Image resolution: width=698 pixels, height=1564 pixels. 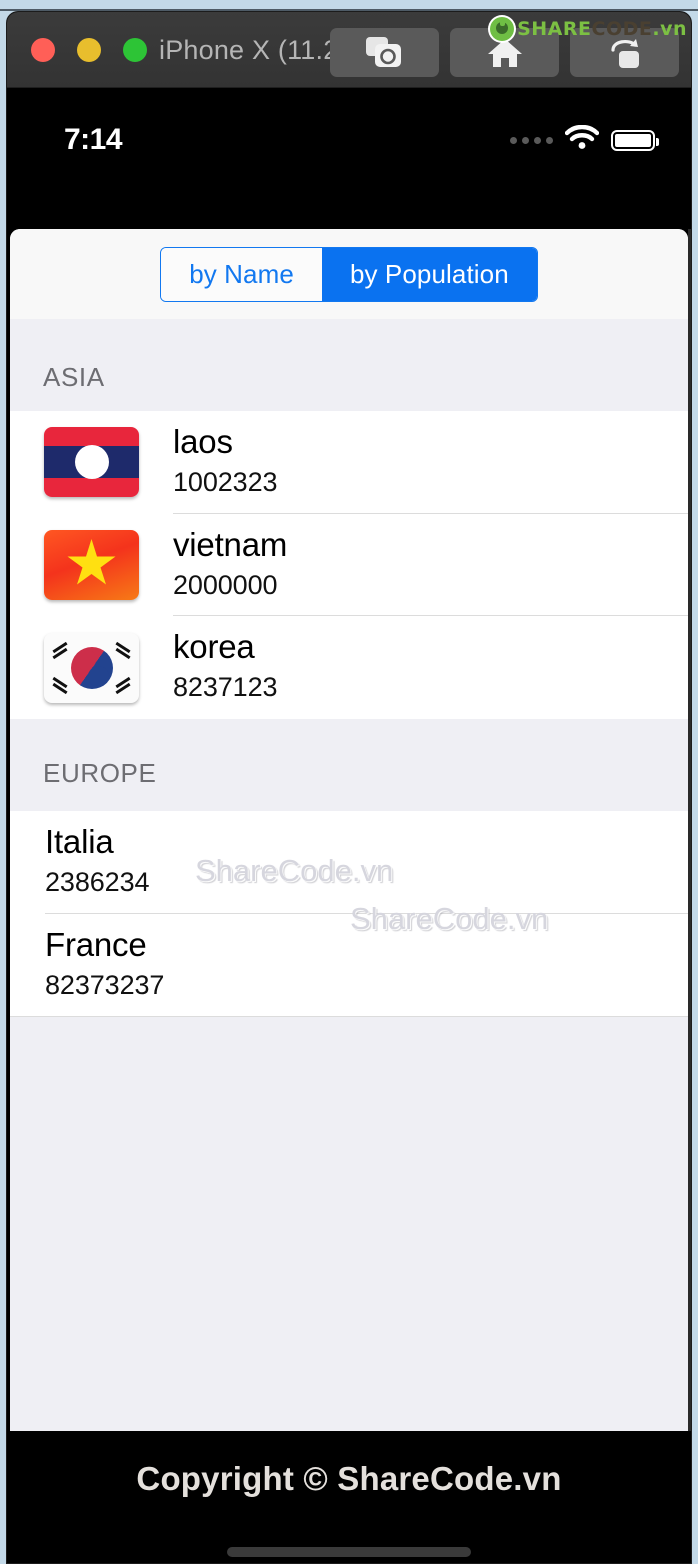 What do you see at coordinates (100, 773) in the screenshot?
I see `section-header-europe-label: EUROPE` at bounding box center [100, 773].